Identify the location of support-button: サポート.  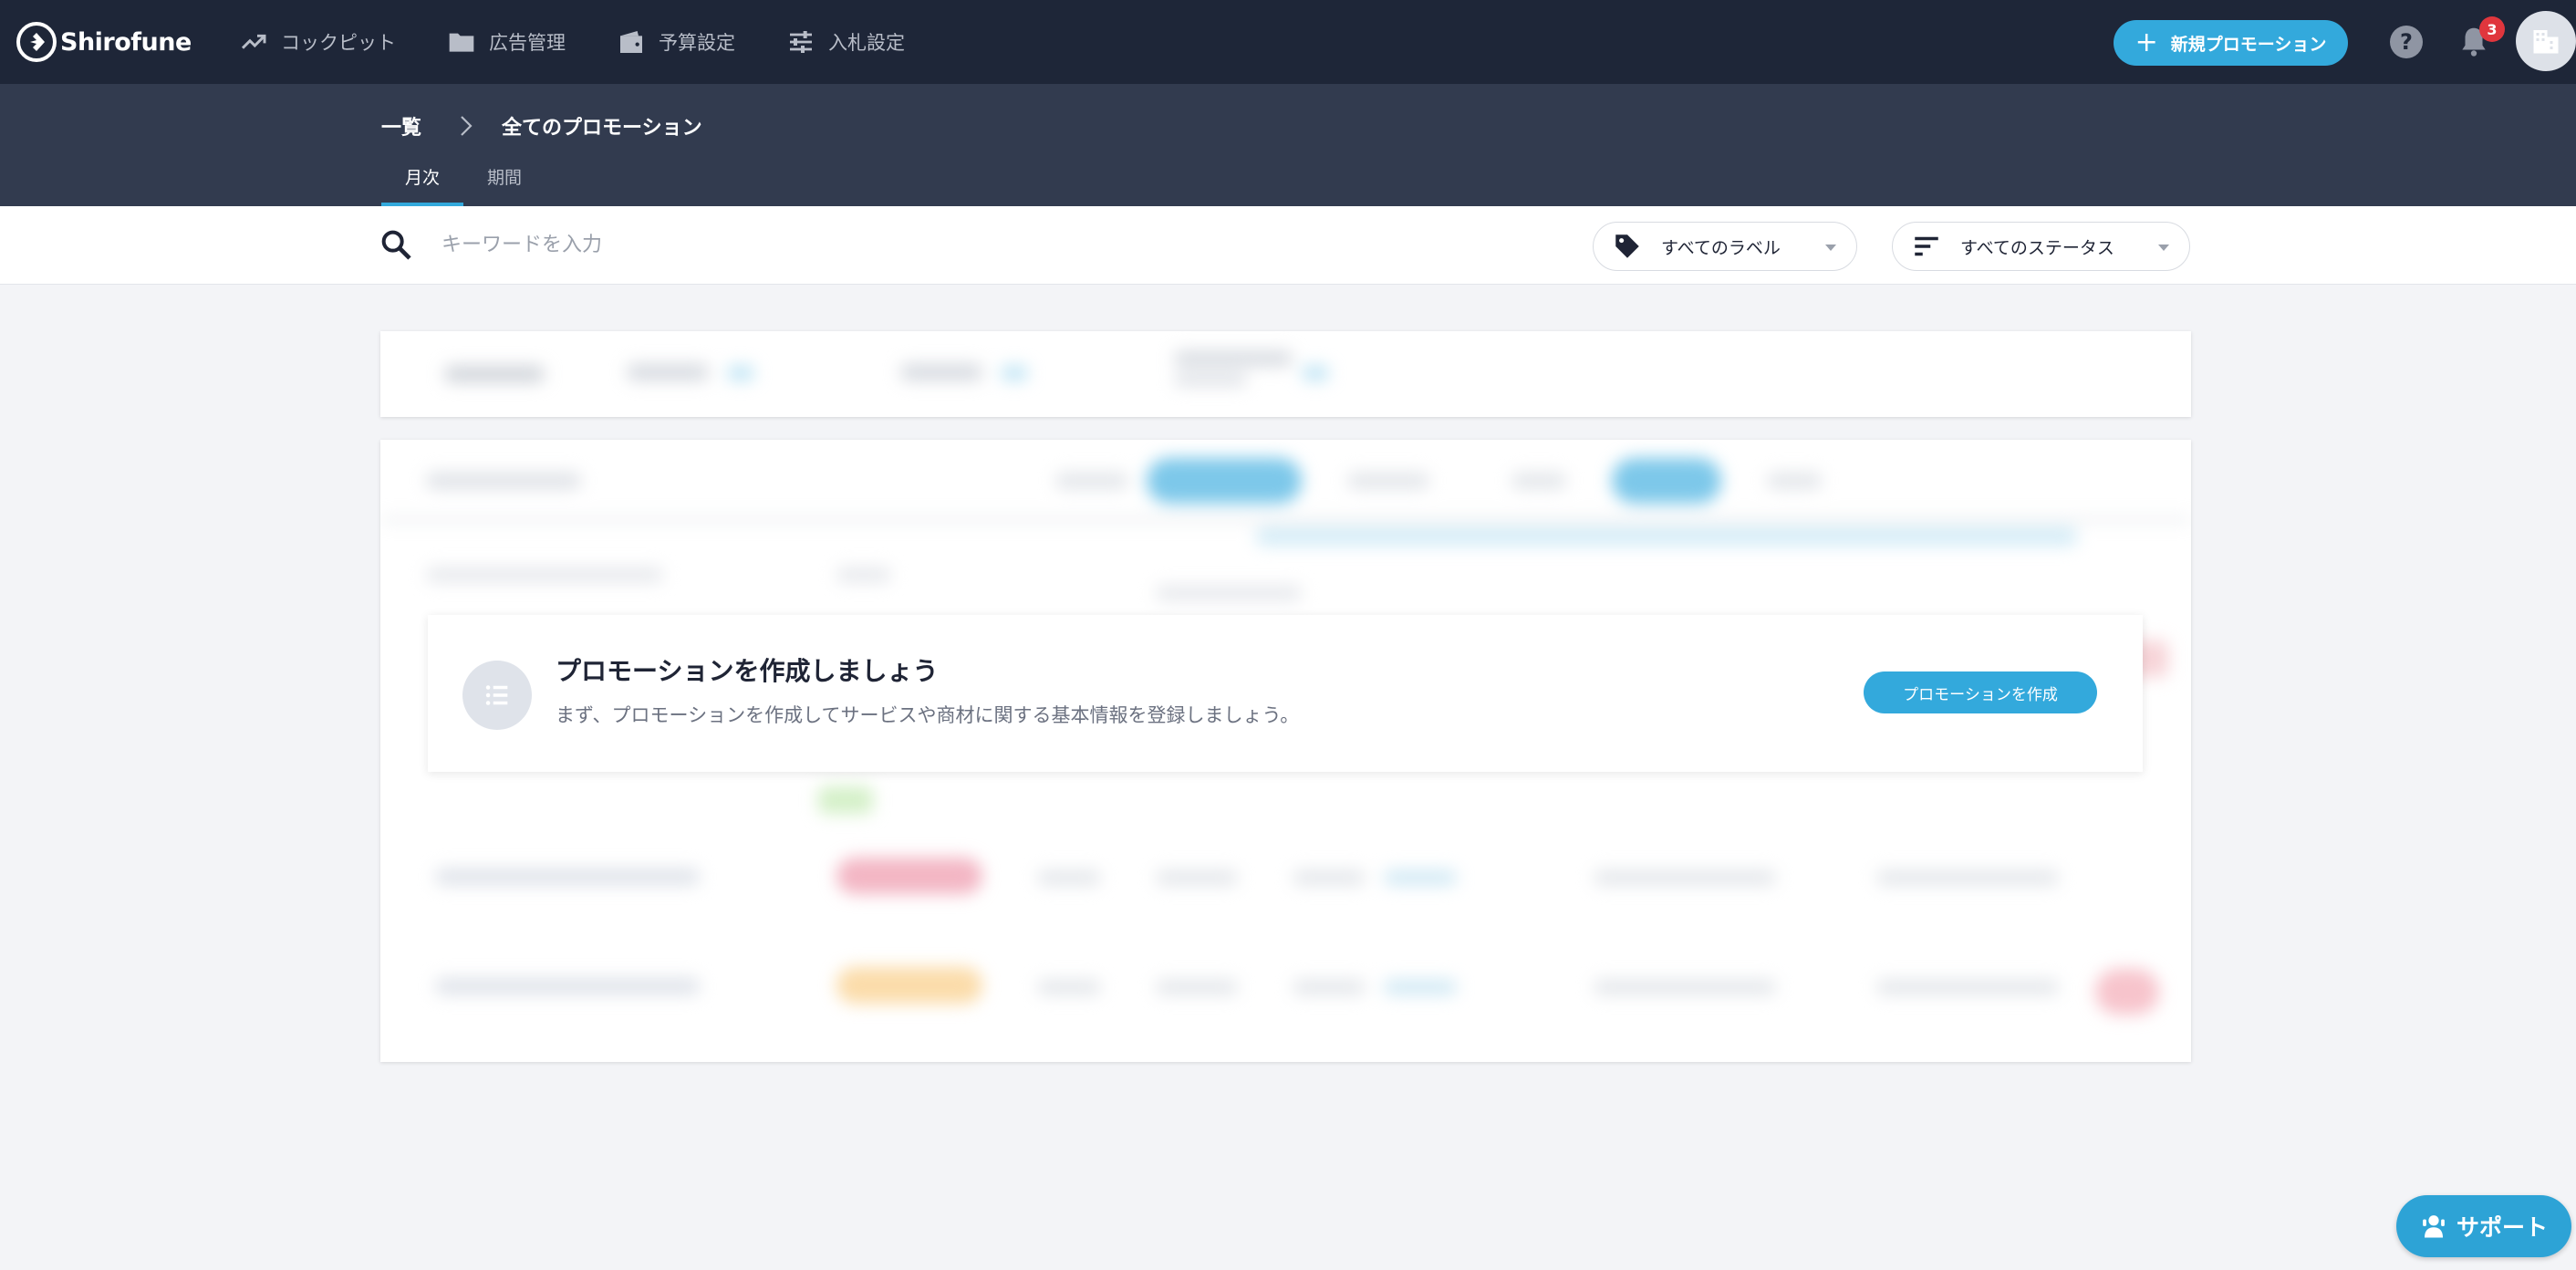
(2483, 1226).